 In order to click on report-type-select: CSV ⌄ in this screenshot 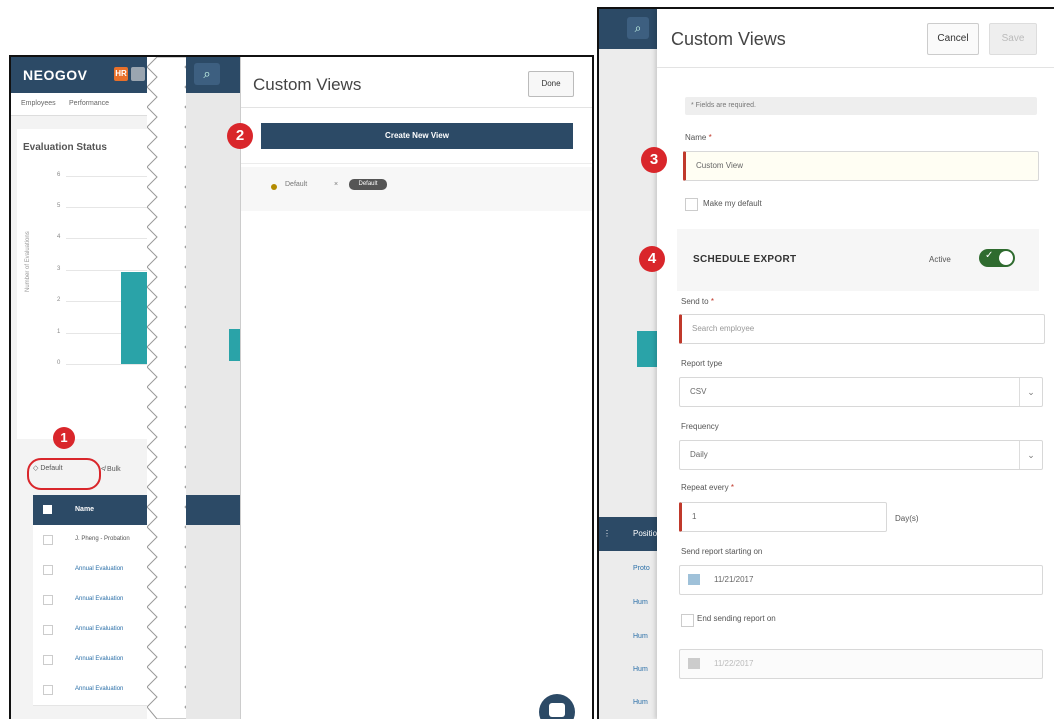, I will do `click(861, 392)`.